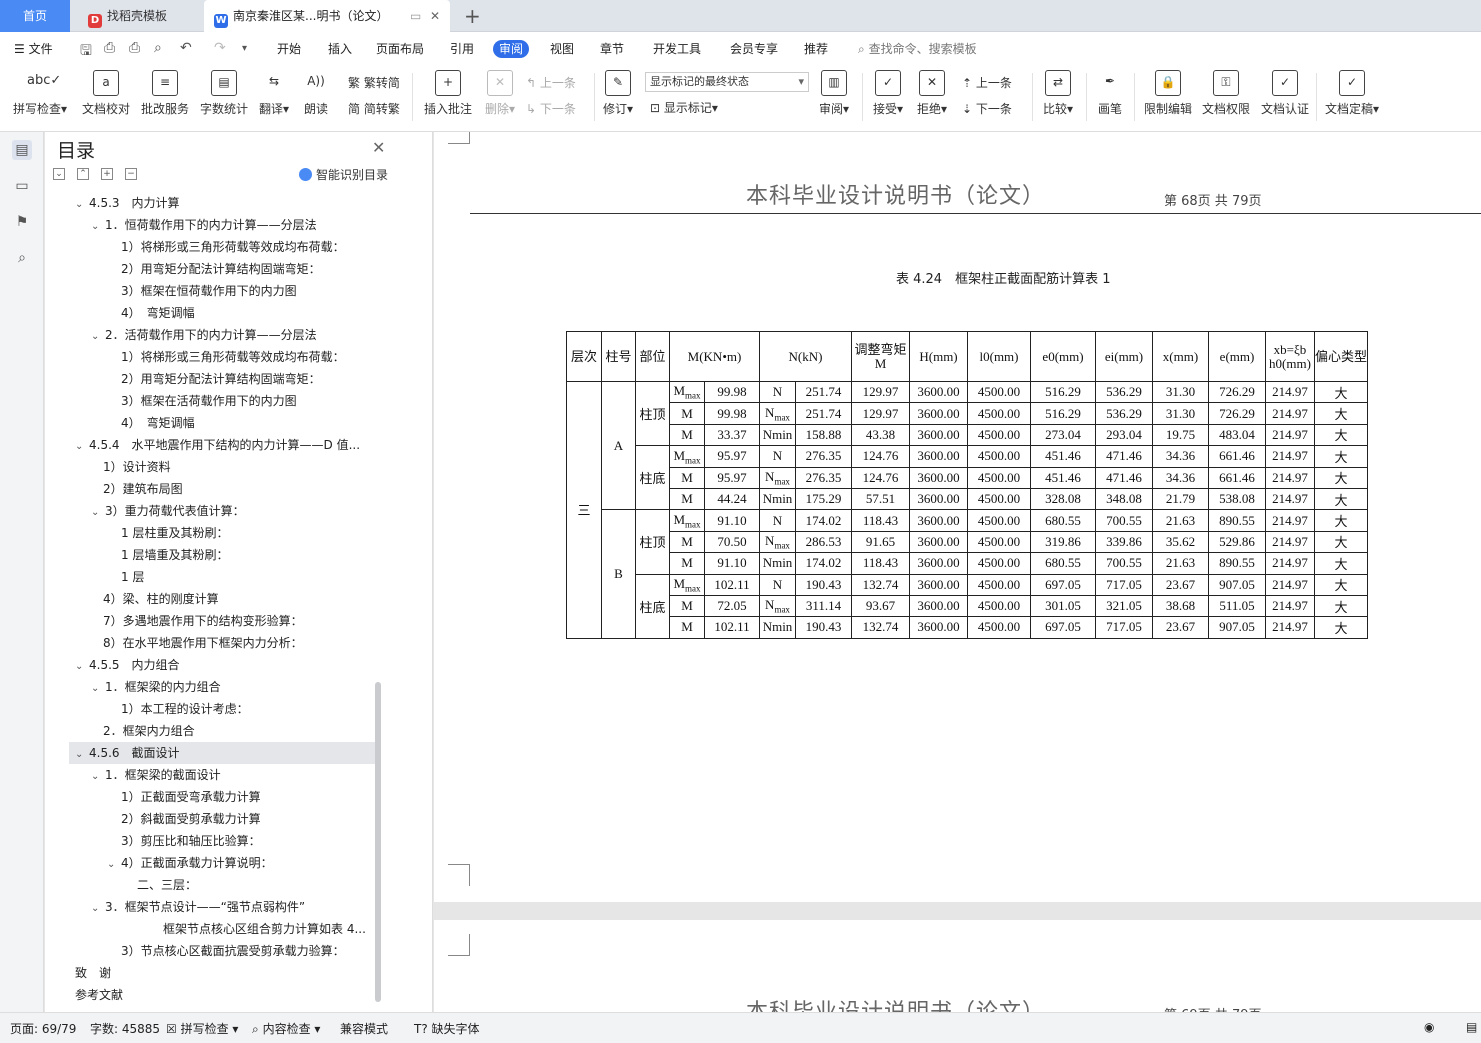 The height and width of the screenshot is (1043, 1481). Describe the element at coordinates (239, 599) in the screenshot. I see `toc-item: 4）梁、柱的刚度计算` at that location.